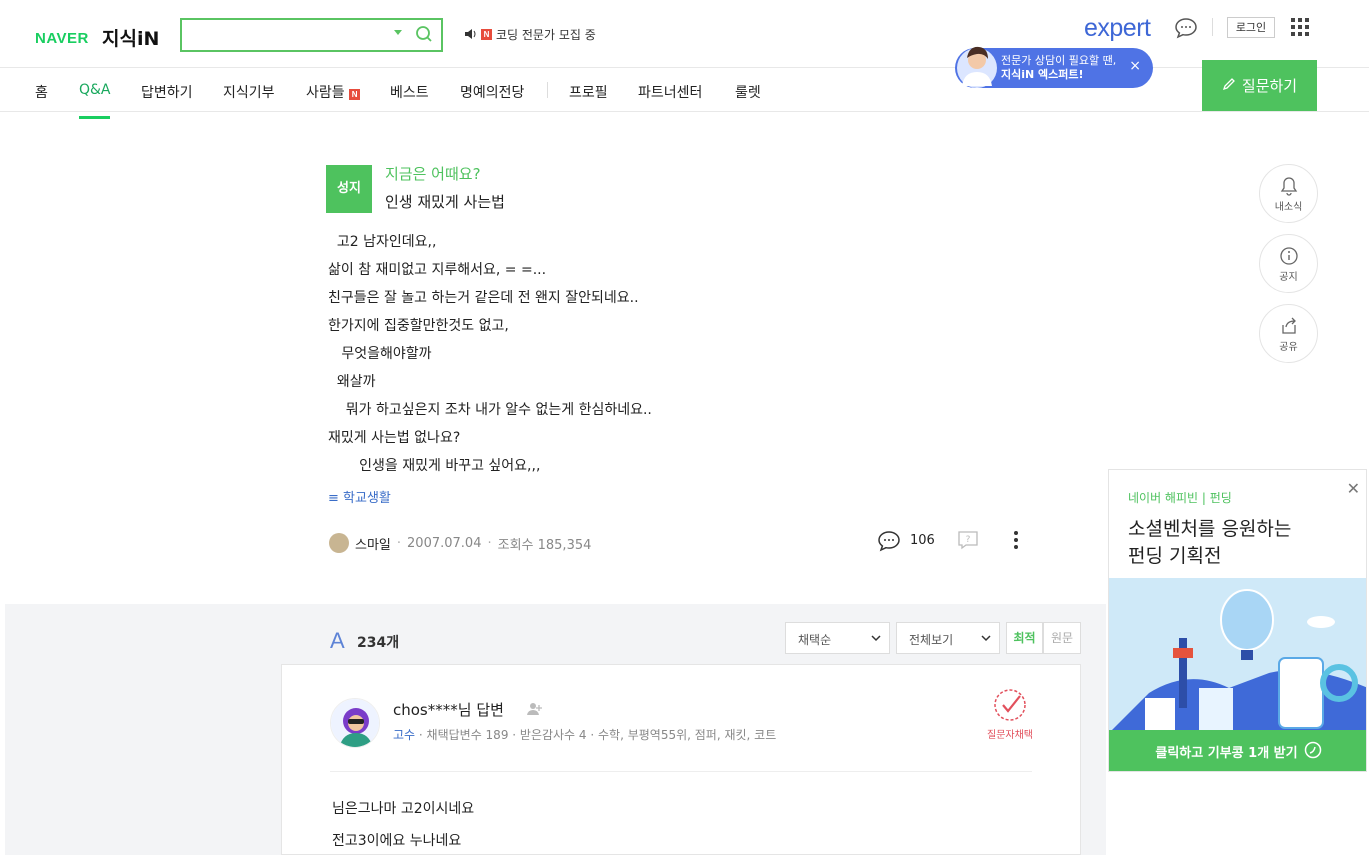 The image size is (1369, 855). What do you see at coordinates (681, 771) in the screenshot?
I see `divider` at bounding box center [681, 771].